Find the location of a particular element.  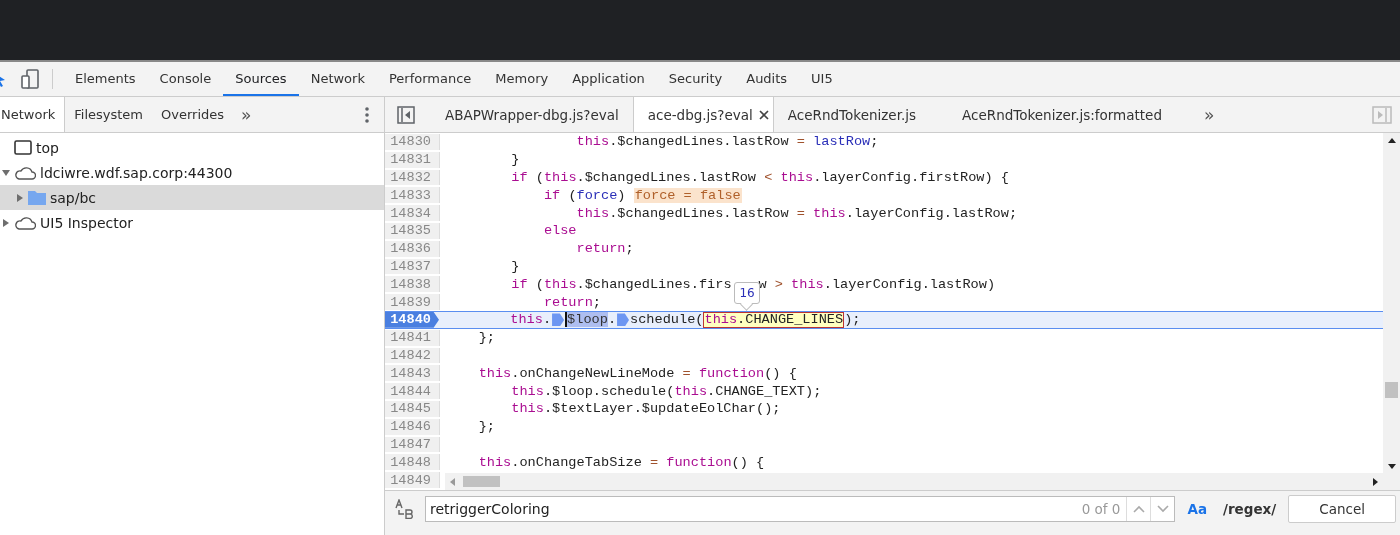

file-tab: ABAPWrapper-dbg.js?eval is located at coordinates (532, 114).